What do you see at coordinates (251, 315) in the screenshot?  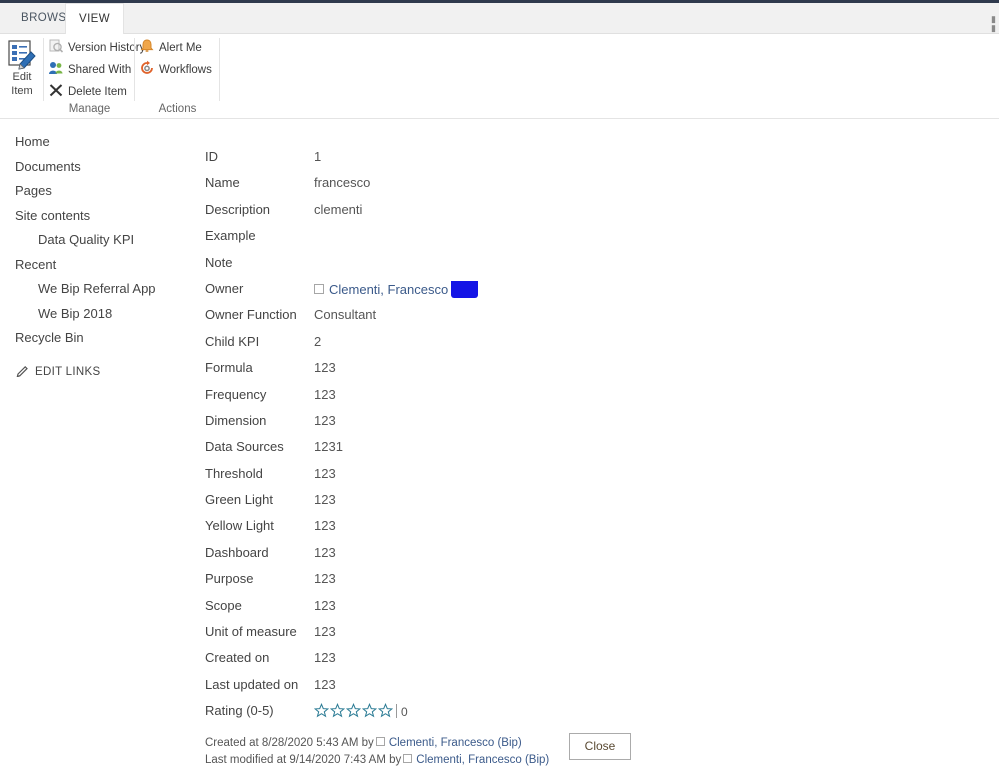 I see `field-label-owner-function: Owner Function` at bounding box center [251, 315].